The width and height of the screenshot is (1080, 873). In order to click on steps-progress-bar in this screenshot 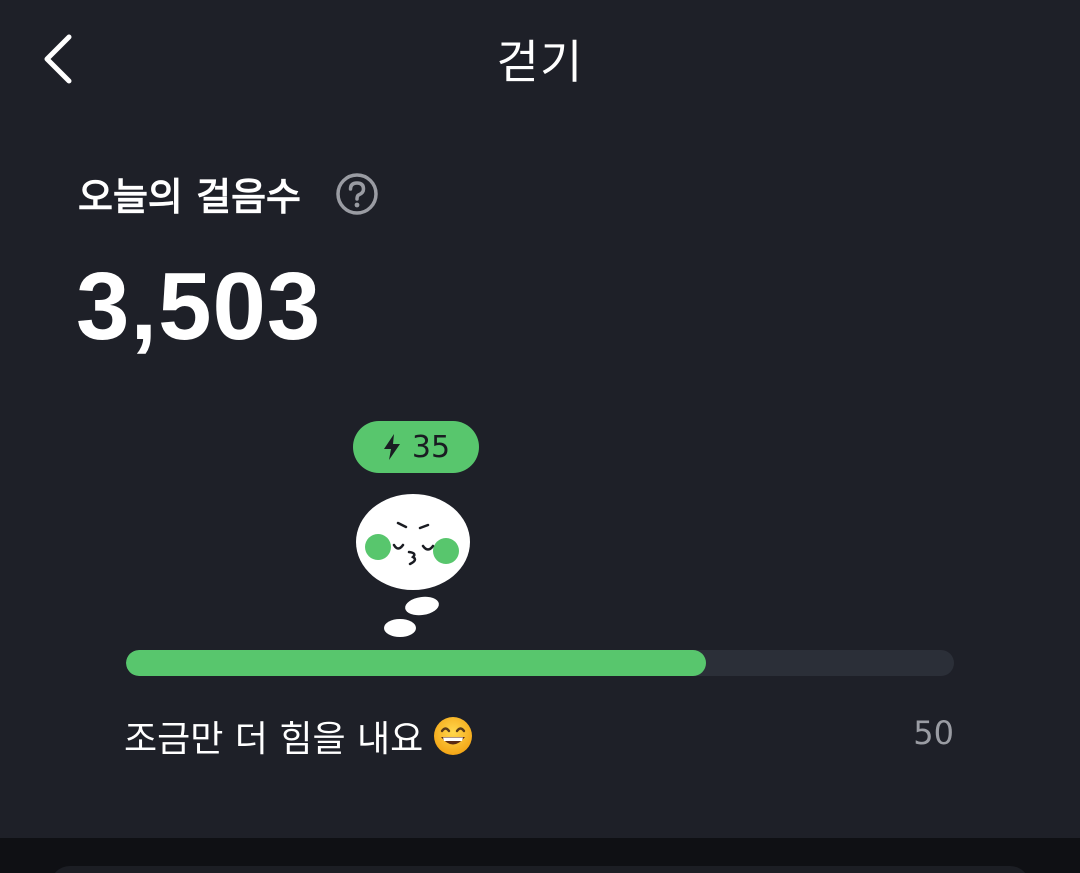, I will do `click(540, 663)`.